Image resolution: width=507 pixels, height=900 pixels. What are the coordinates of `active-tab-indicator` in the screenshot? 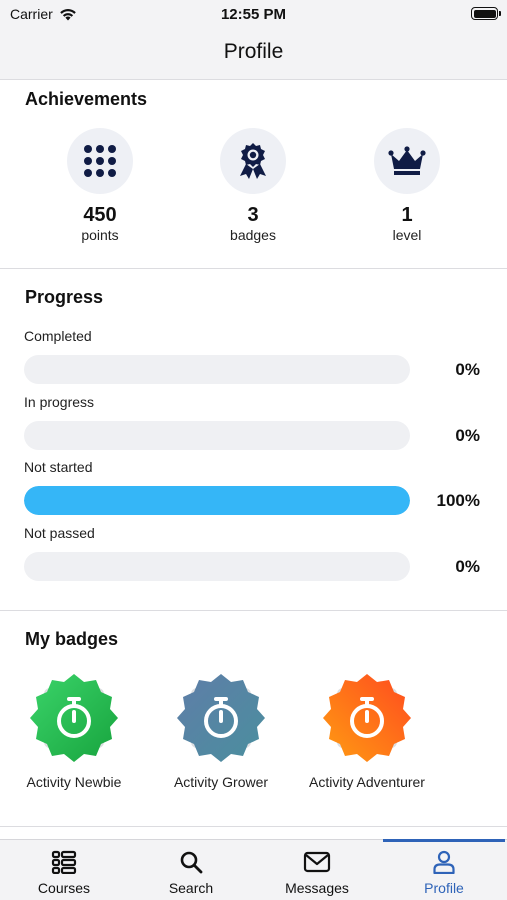 It's located at (444, 840).